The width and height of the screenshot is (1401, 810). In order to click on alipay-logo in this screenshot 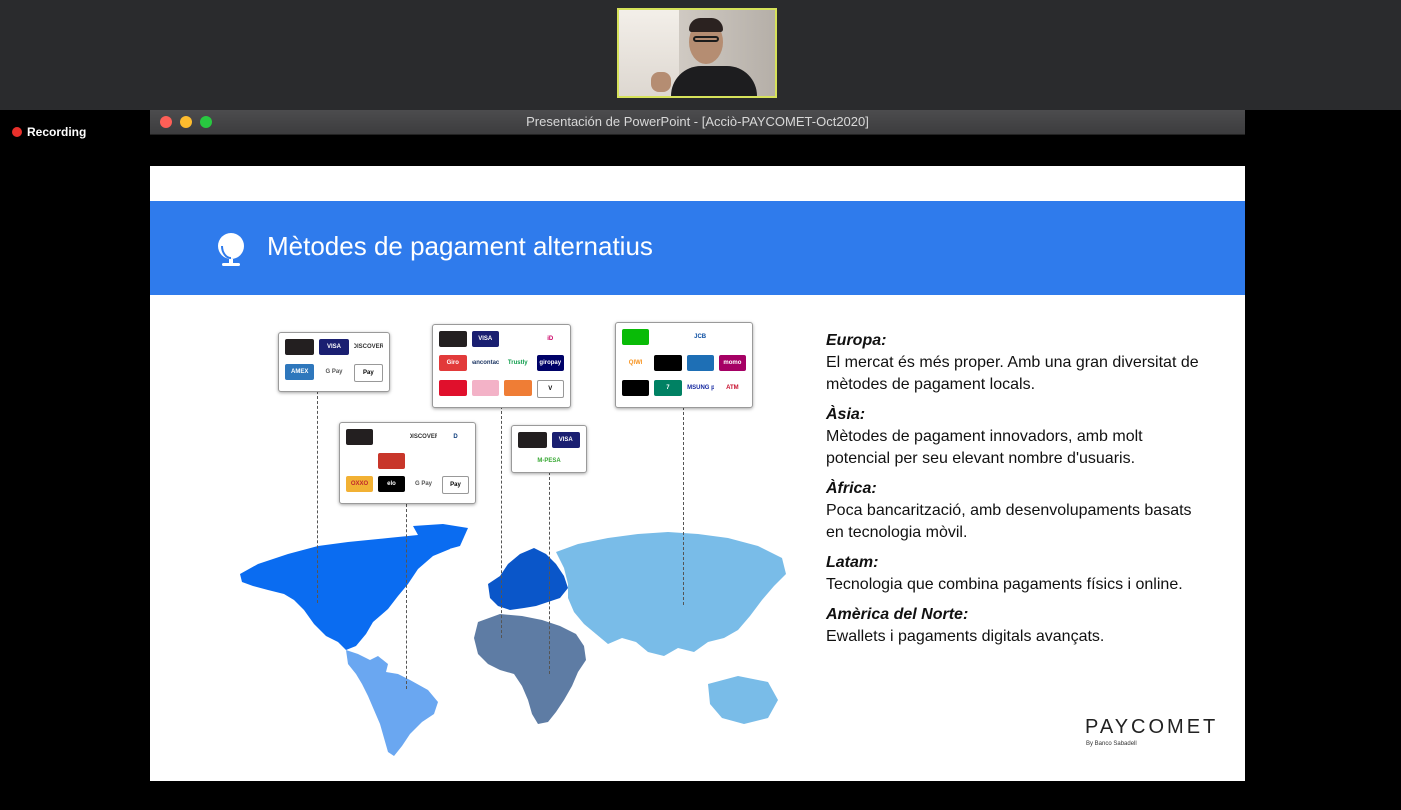, I will do `click(668, 337)`.